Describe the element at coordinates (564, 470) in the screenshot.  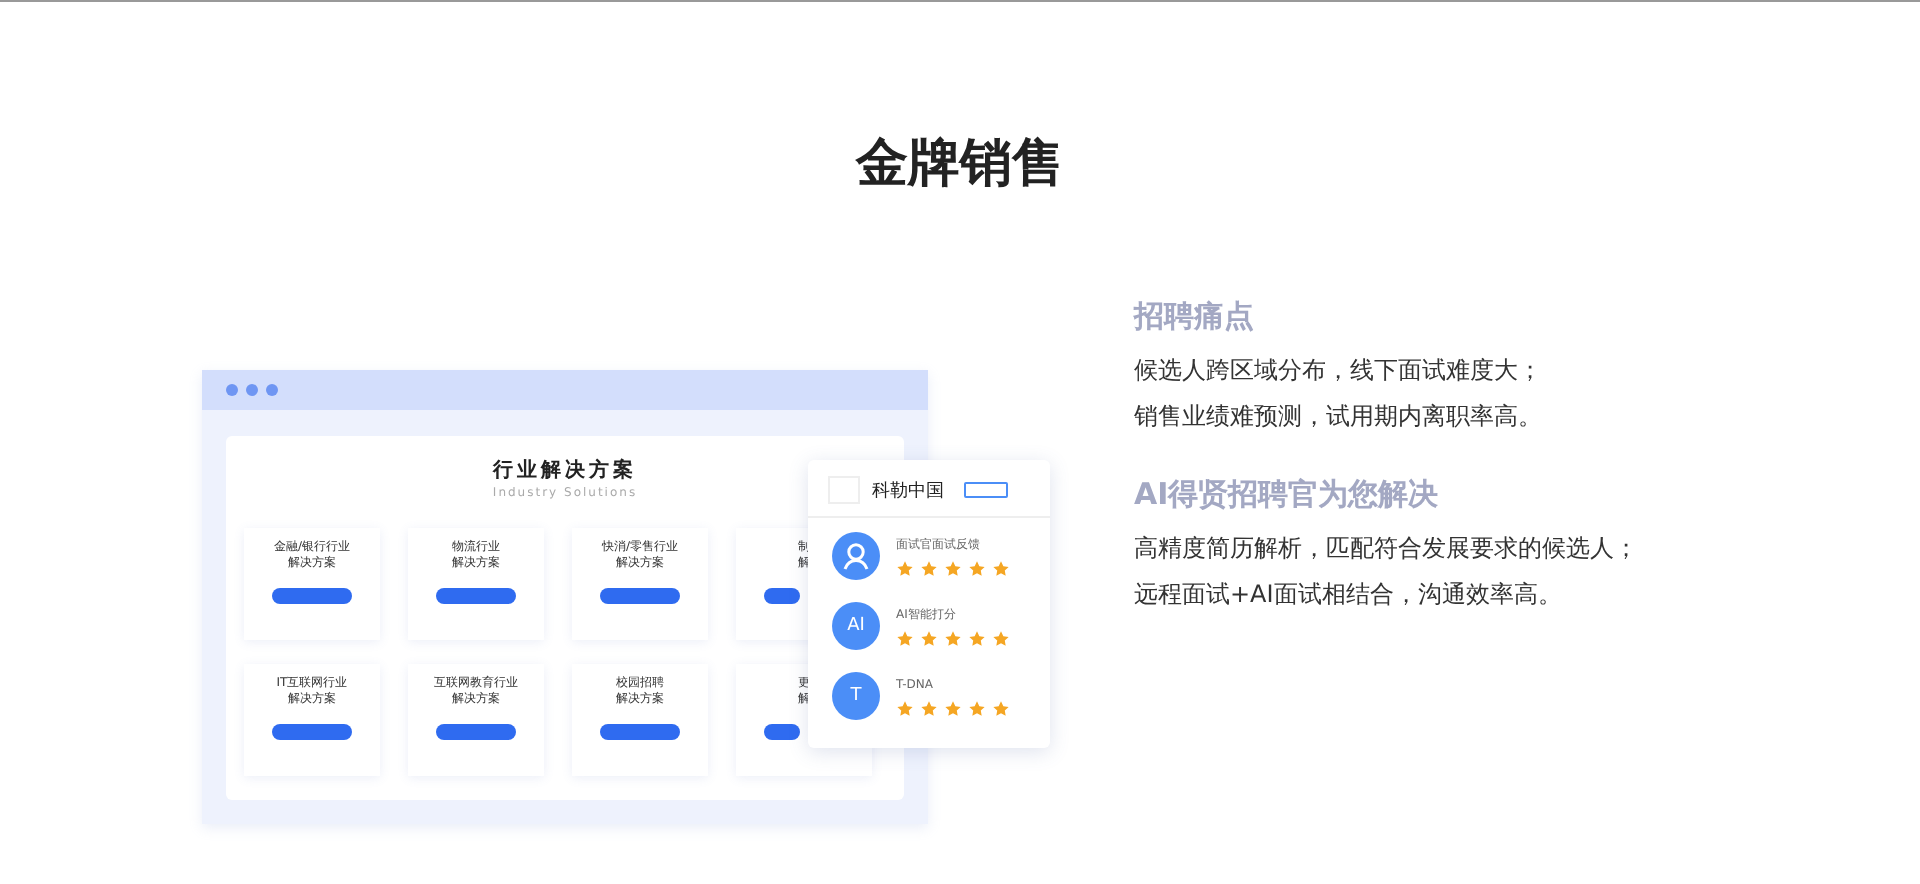
I see `panel-heading: 行业解决方案` at that location.